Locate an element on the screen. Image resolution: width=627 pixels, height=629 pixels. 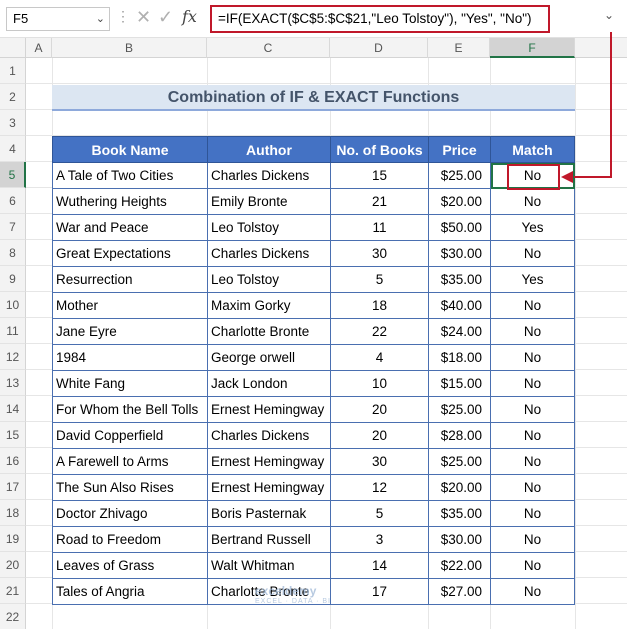
expand-formula-bar-icon: ⌄ is located at coordinates (609, 15).